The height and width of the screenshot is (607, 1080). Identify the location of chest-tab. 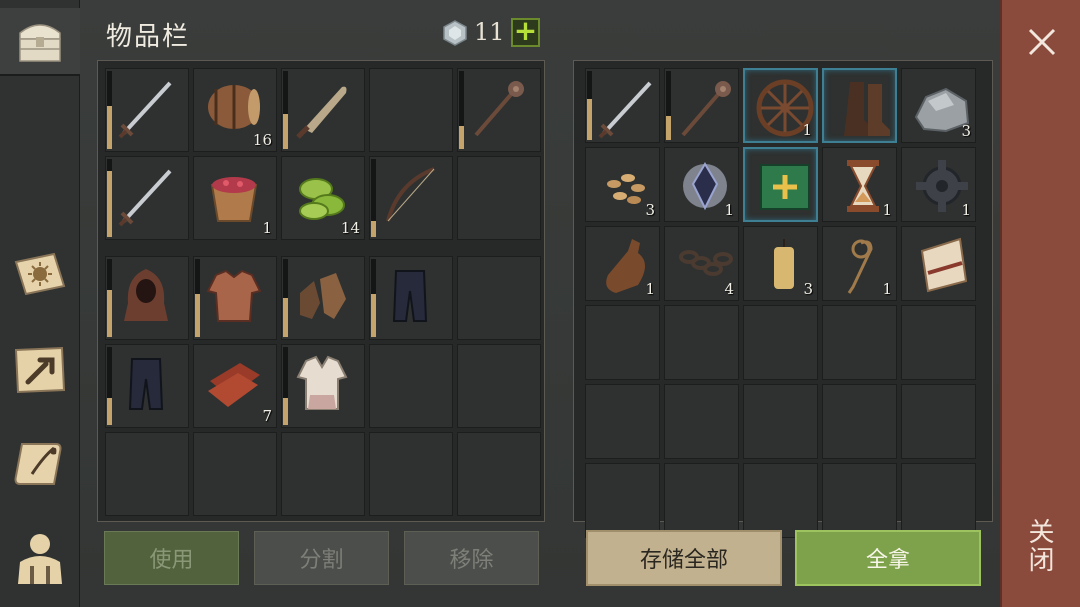
(40, 42).